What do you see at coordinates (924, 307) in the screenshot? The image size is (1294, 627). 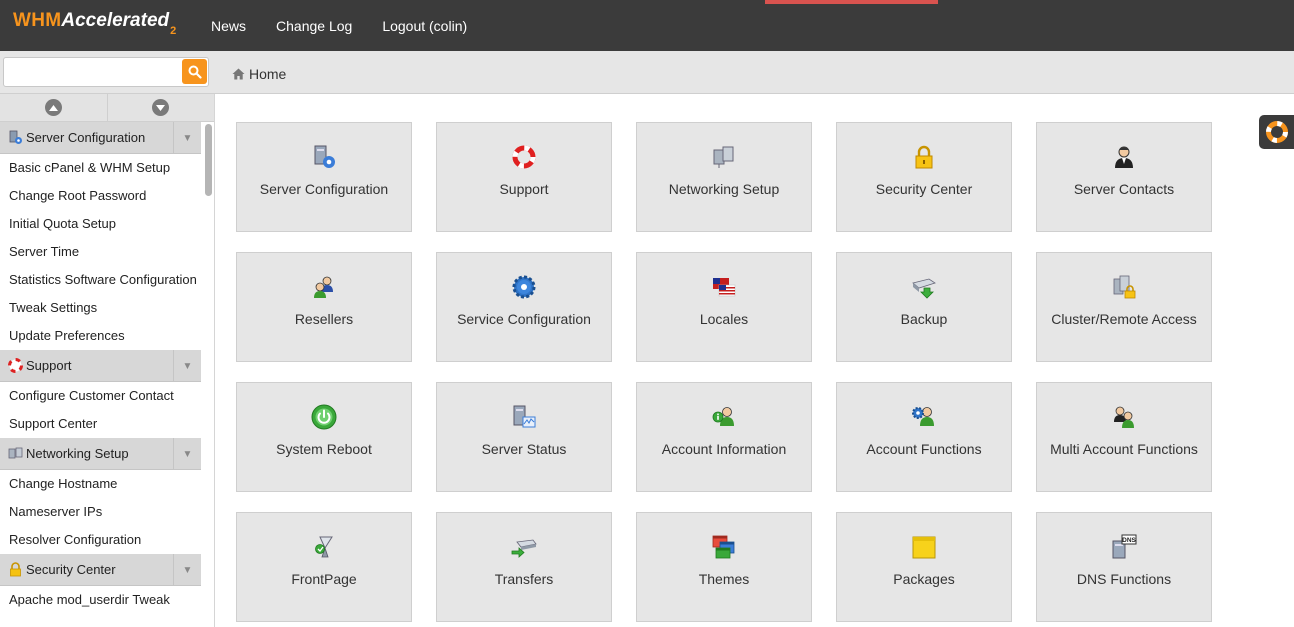 I see `tile-backup: Backup` at bounding box center [924, 307].